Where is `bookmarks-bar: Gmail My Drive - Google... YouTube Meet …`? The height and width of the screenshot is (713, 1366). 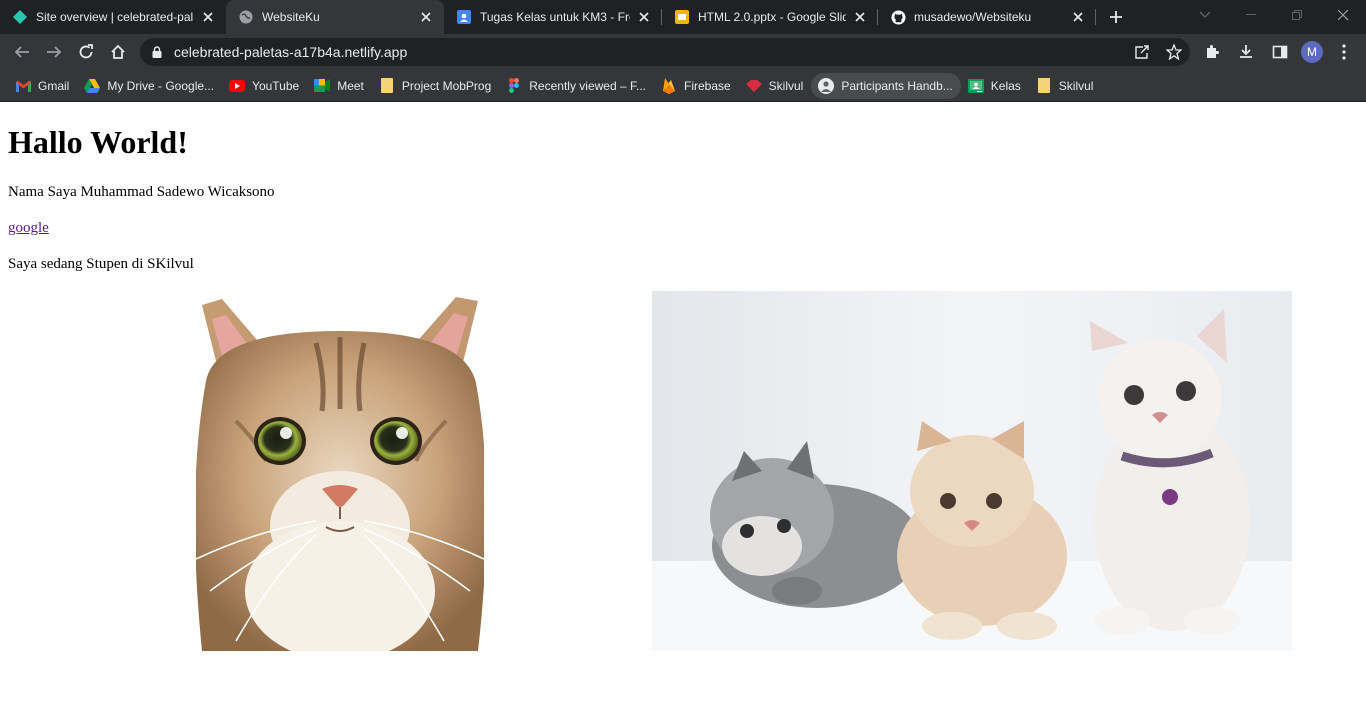
bookmarks-bar: Gmail My Drive - Google... YouTube Meet … is located at coordinates (683, 86).